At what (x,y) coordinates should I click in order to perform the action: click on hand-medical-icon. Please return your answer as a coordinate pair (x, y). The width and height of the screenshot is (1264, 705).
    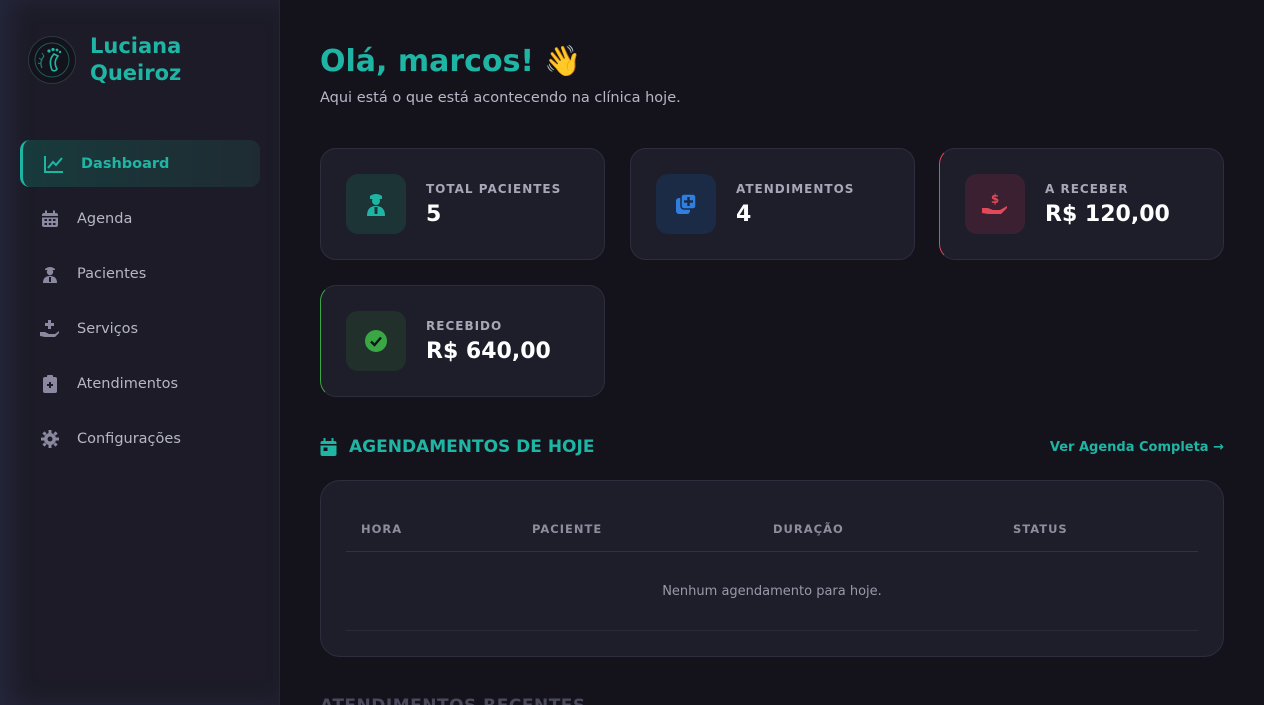
    Looking at the image, I should click on (50, 329).